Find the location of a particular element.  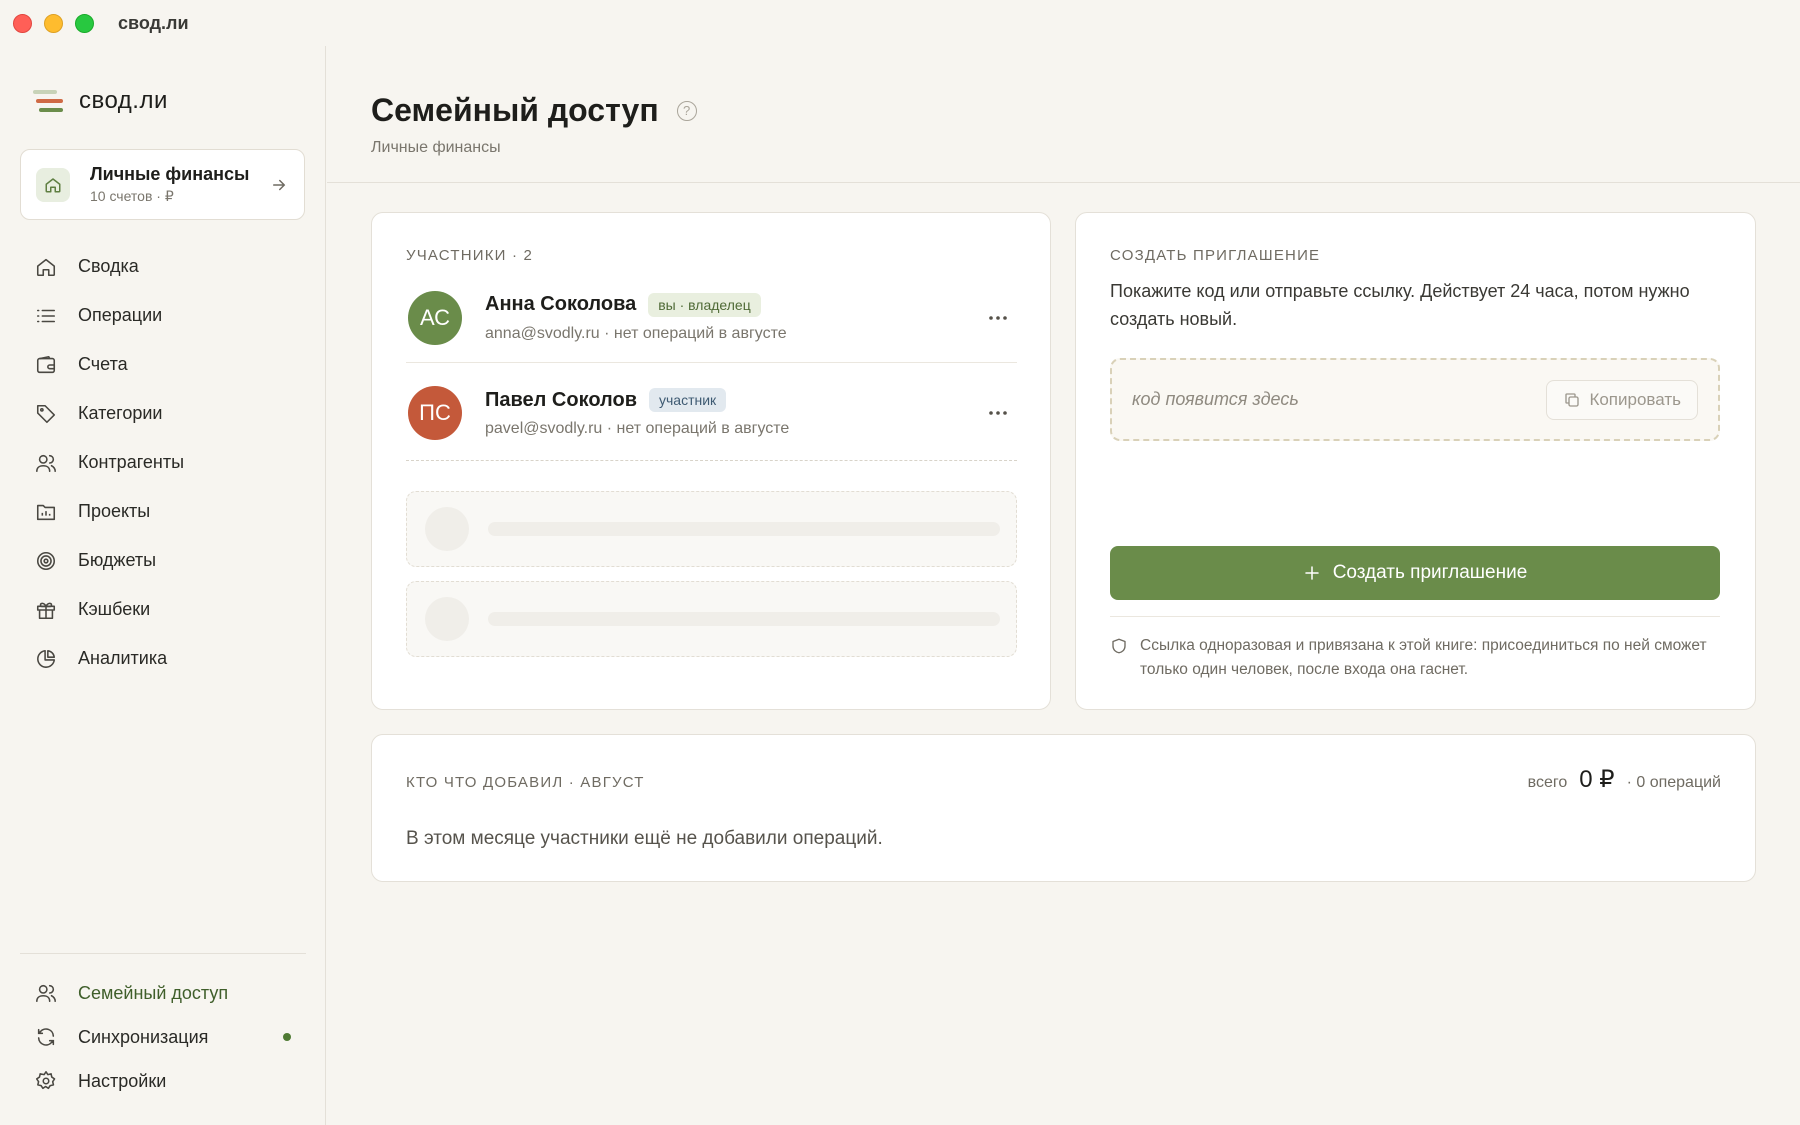

folder-chart-icon is located at coordinates (46, 512).